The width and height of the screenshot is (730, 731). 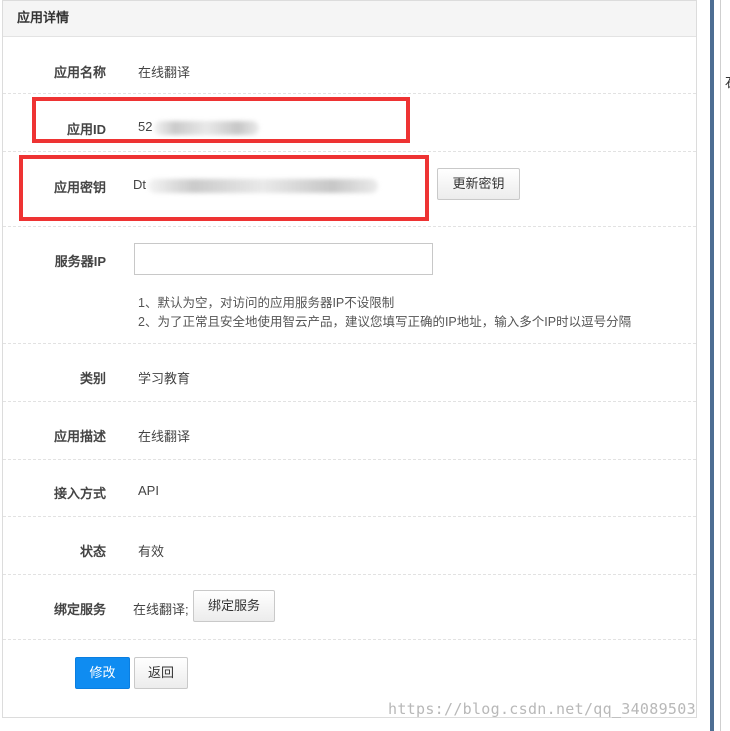 I want to click on window-border, so click(x=712, y=365).